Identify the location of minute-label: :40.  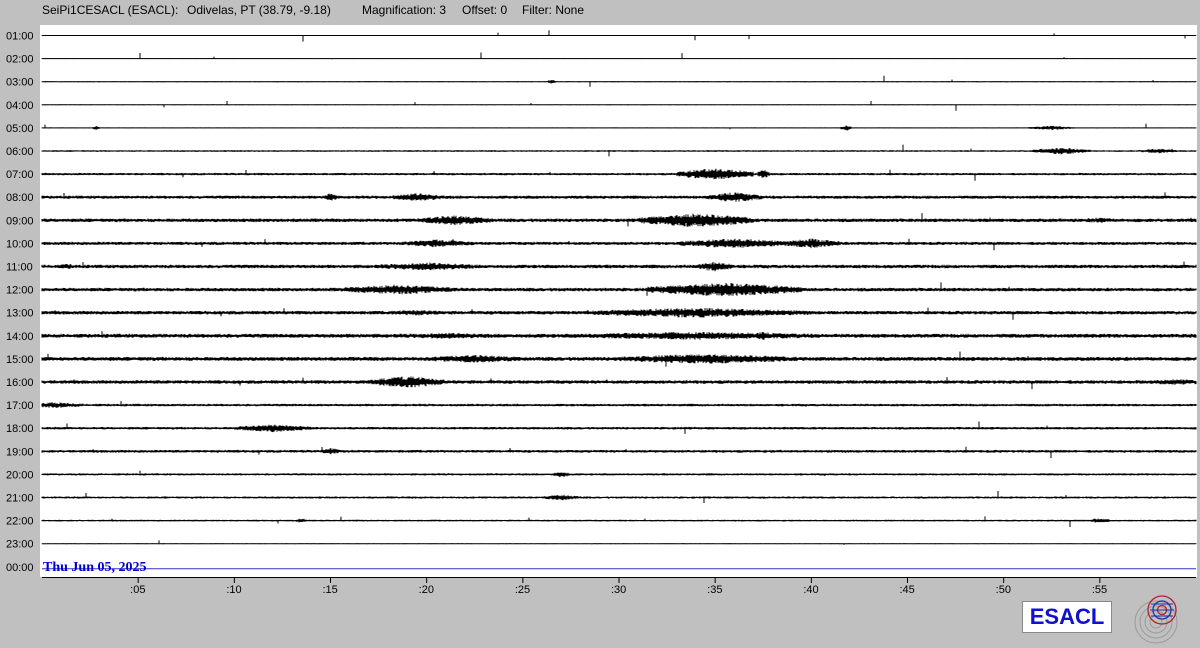
(810, 590).